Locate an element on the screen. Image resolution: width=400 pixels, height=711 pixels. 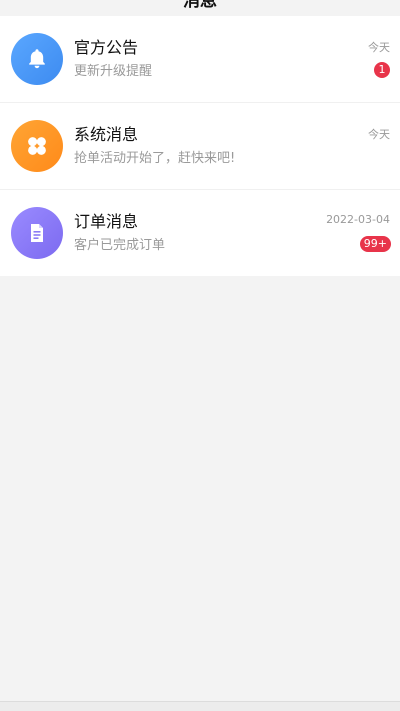
unread-badge: 99+ is located at coordinates (375, 244).